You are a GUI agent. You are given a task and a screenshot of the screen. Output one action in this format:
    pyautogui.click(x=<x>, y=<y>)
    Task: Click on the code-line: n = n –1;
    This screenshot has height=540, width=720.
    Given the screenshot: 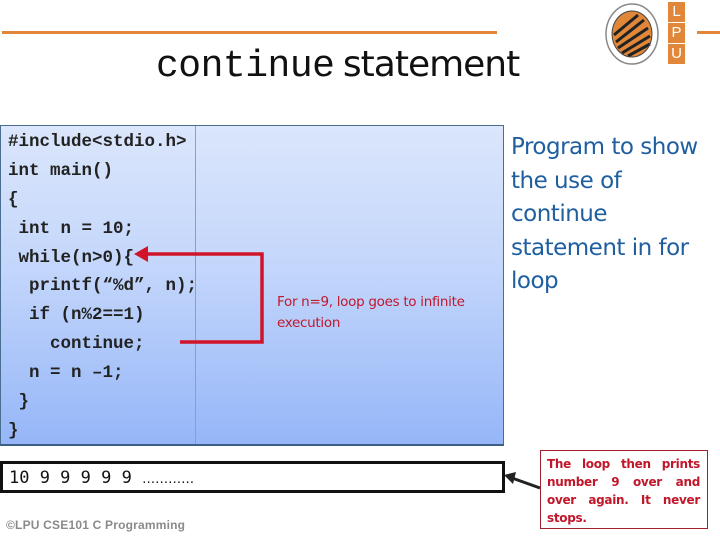 What is the action you would take?
    pyautogui.click(x=66, y=373)
    